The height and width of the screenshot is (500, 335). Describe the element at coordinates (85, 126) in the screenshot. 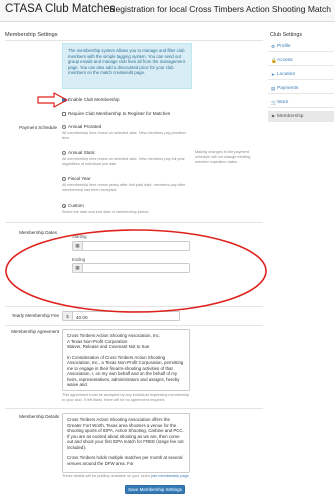

I see `option-annual-prorated-label: Annual Prorated` at that location.